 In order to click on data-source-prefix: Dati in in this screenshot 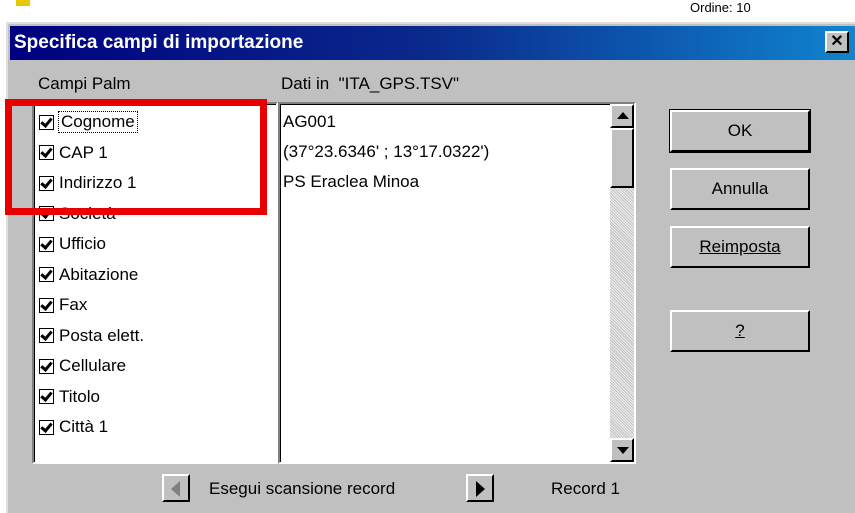, I will do `click(305, 83)`.